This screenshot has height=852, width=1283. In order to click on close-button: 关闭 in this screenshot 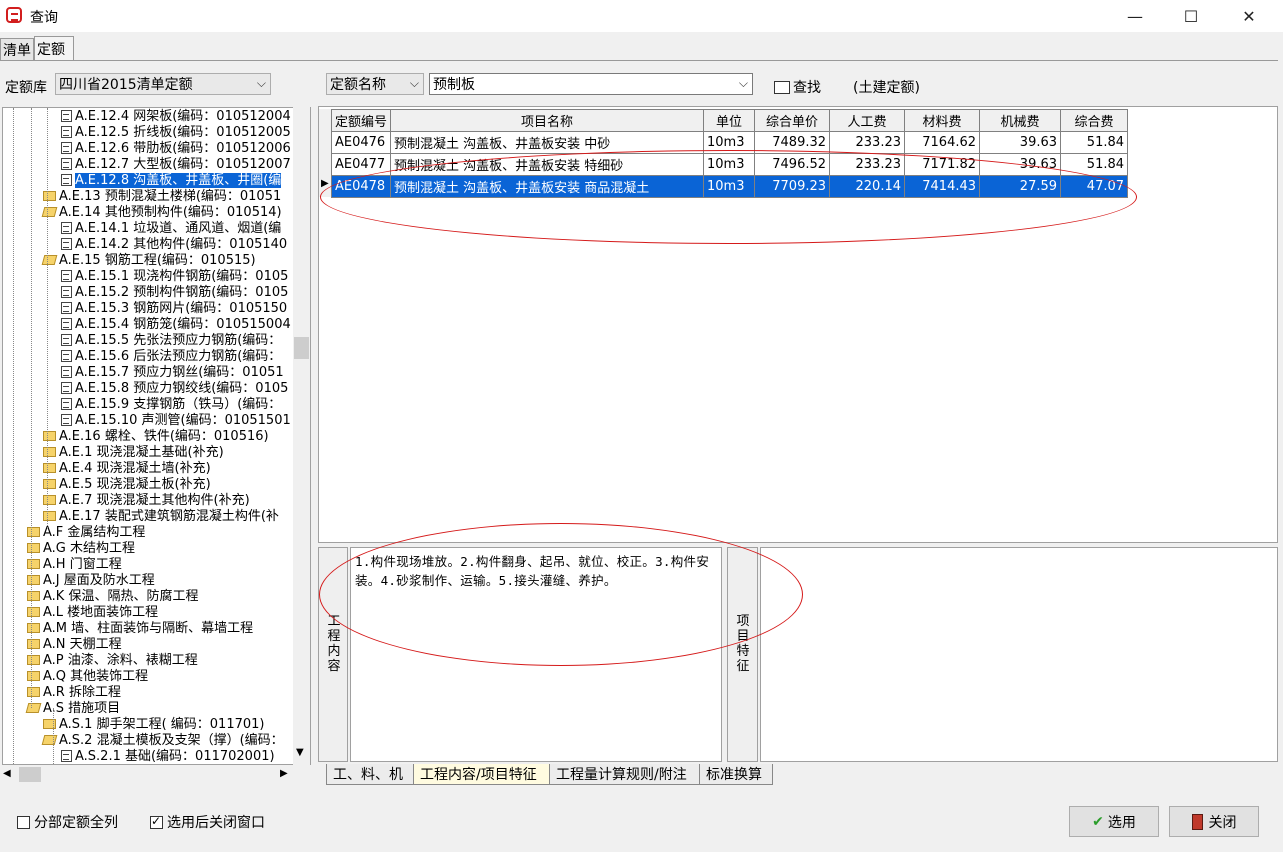, I will do `click(1214, 821)`.